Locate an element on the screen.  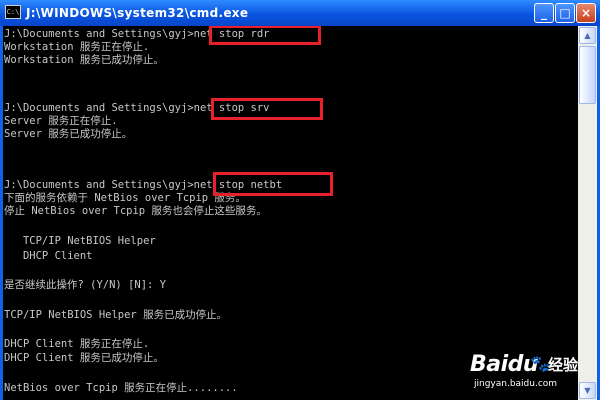
vertical-scrollbar: ▲ ▼ is located at coordinates (587, 213).